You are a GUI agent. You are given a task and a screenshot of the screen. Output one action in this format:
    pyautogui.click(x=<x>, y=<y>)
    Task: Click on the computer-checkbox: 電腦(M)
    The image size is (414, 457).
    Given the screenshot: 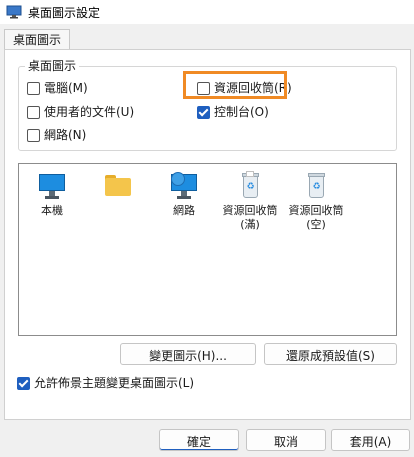 What is the action you would take?
    pyautogui.click(x=57, y=88)
    